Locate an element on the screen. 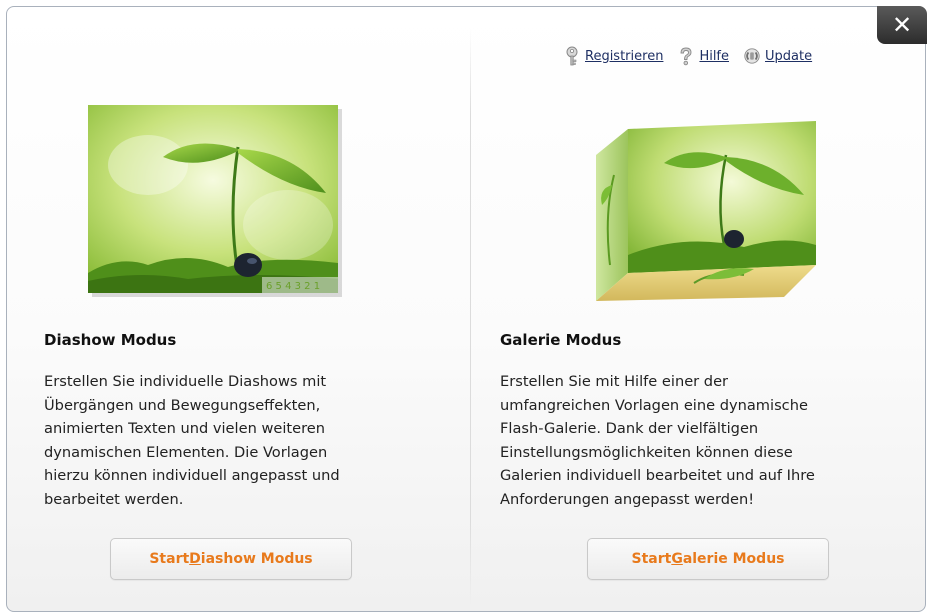 This screenshot has width=933, height=616. diashow-title: Diashow Modus is located at coordinates (110, 340).